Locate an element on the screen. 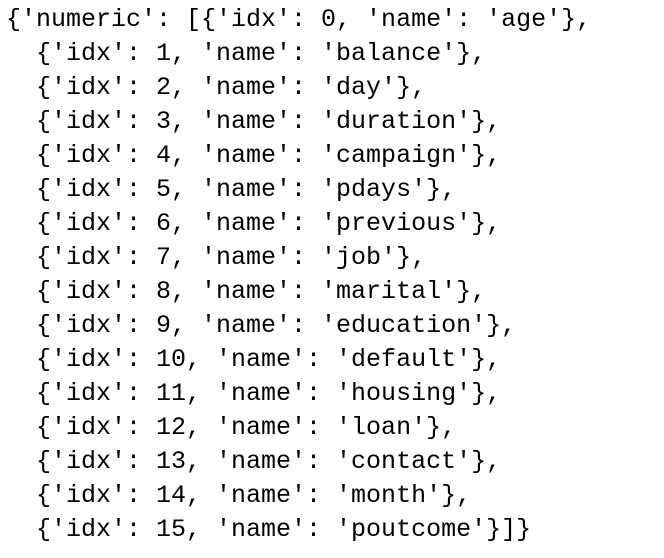 The width and height of the screenshot is (664, 558). output-line: {'idx': 8, 'name': 'marital'}, is located at coordinates (246, 291).